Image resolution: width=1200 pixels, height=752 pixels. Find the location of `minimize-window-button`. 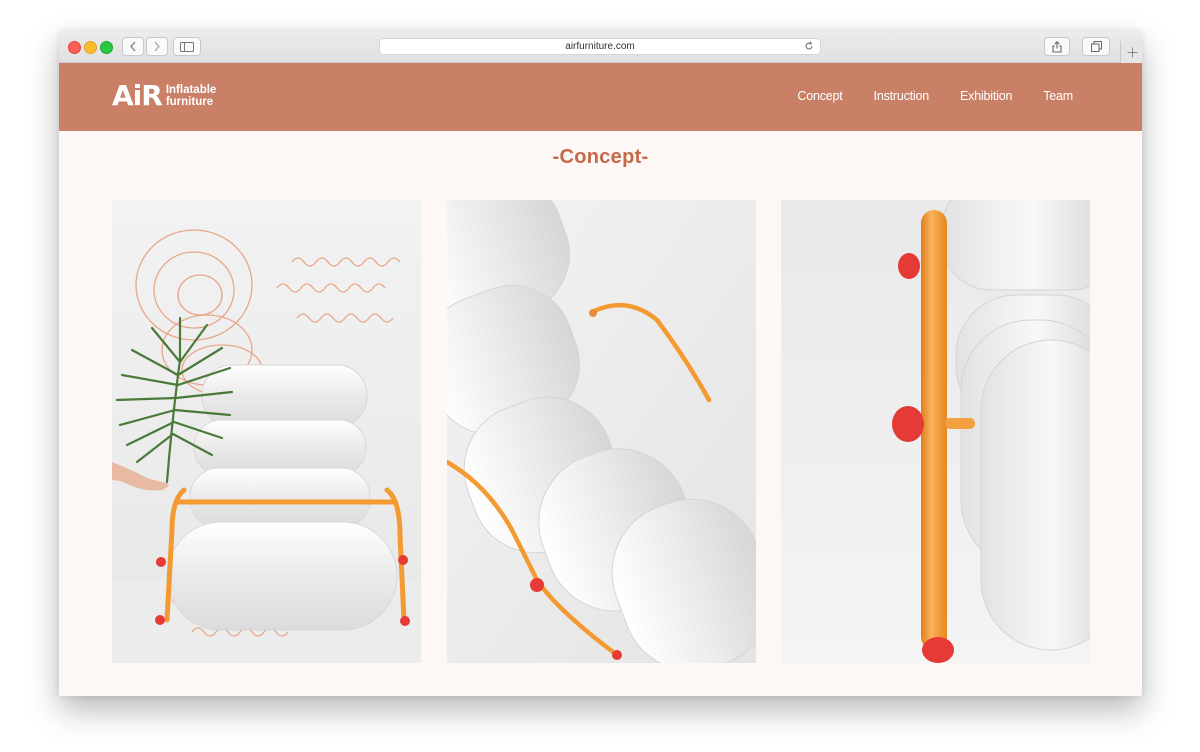

minimize-window-button is located at coordinates (90, 47).